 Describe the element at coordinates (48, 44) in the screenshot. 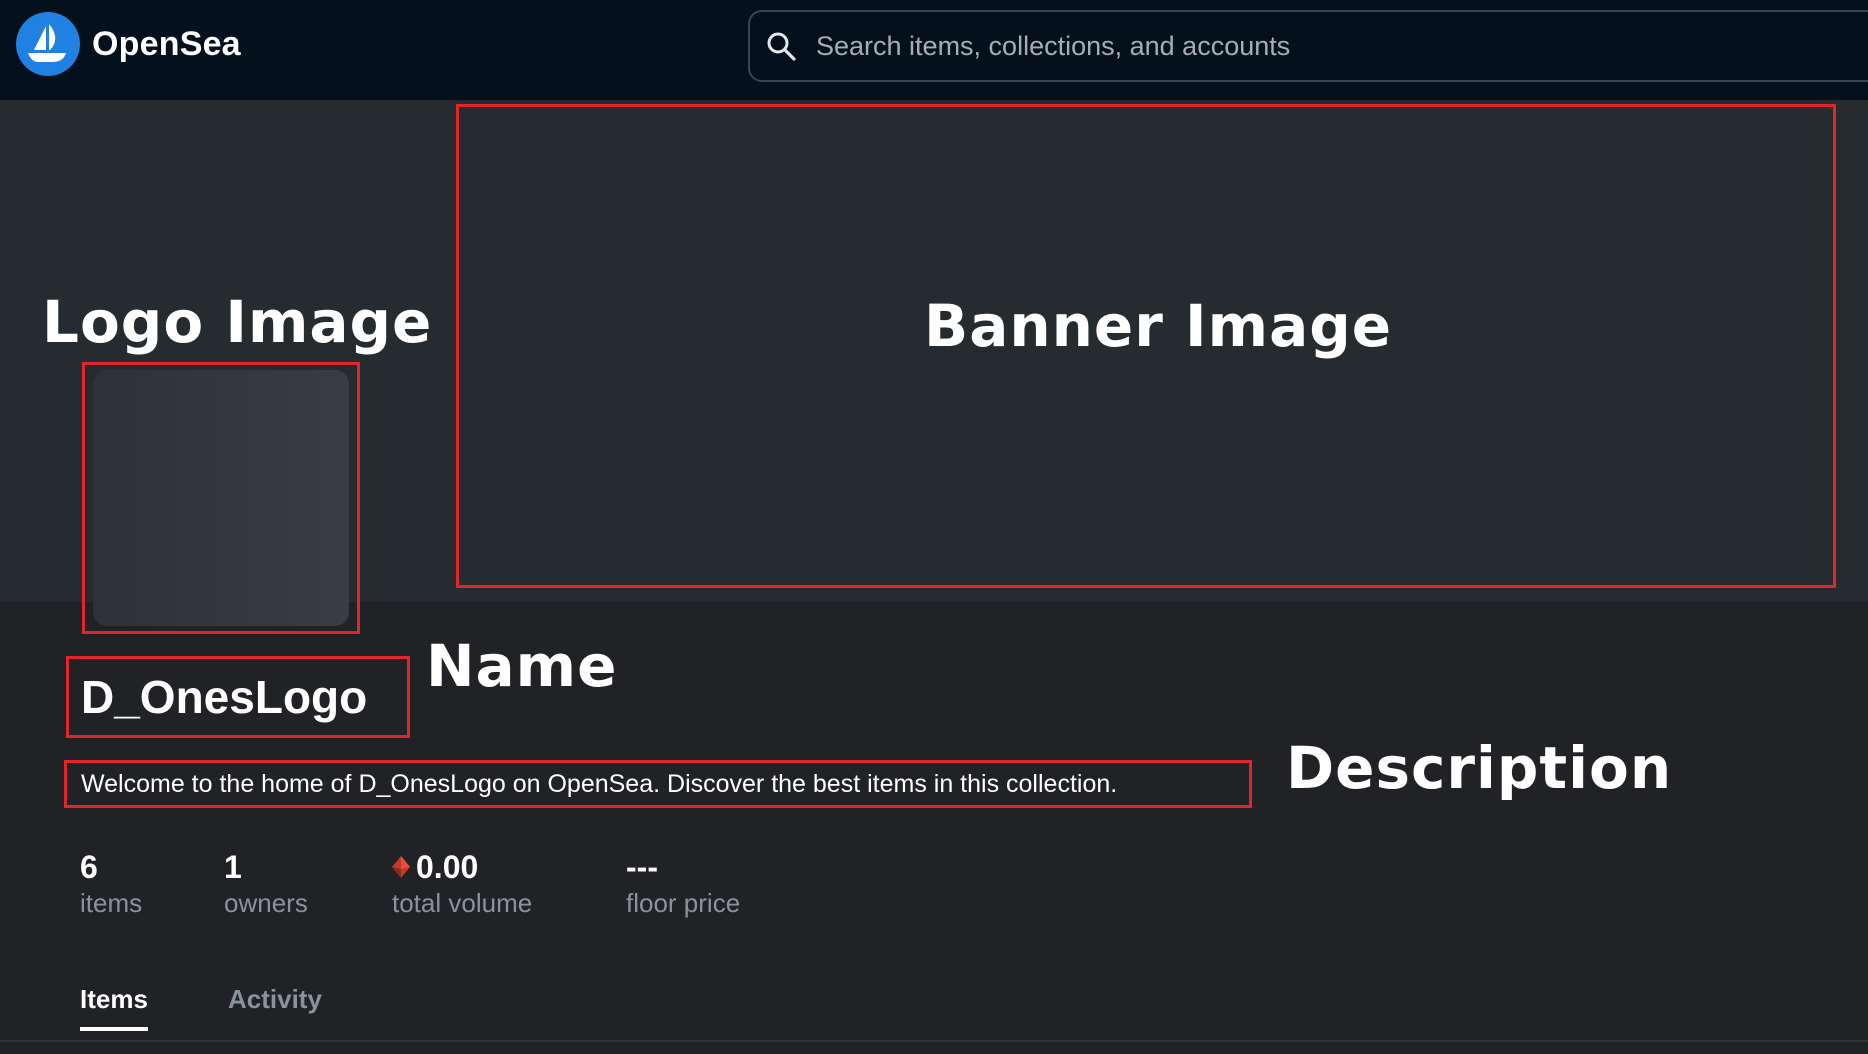

I see `opensea-ship-icon` at that location.